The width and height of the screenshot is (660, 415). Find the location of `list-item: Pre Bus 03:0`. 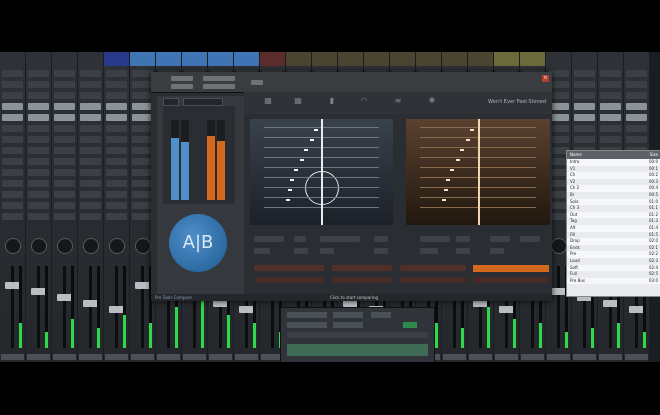

list-item: Pre Bus 03:0 is located at coordinates (613, 281).